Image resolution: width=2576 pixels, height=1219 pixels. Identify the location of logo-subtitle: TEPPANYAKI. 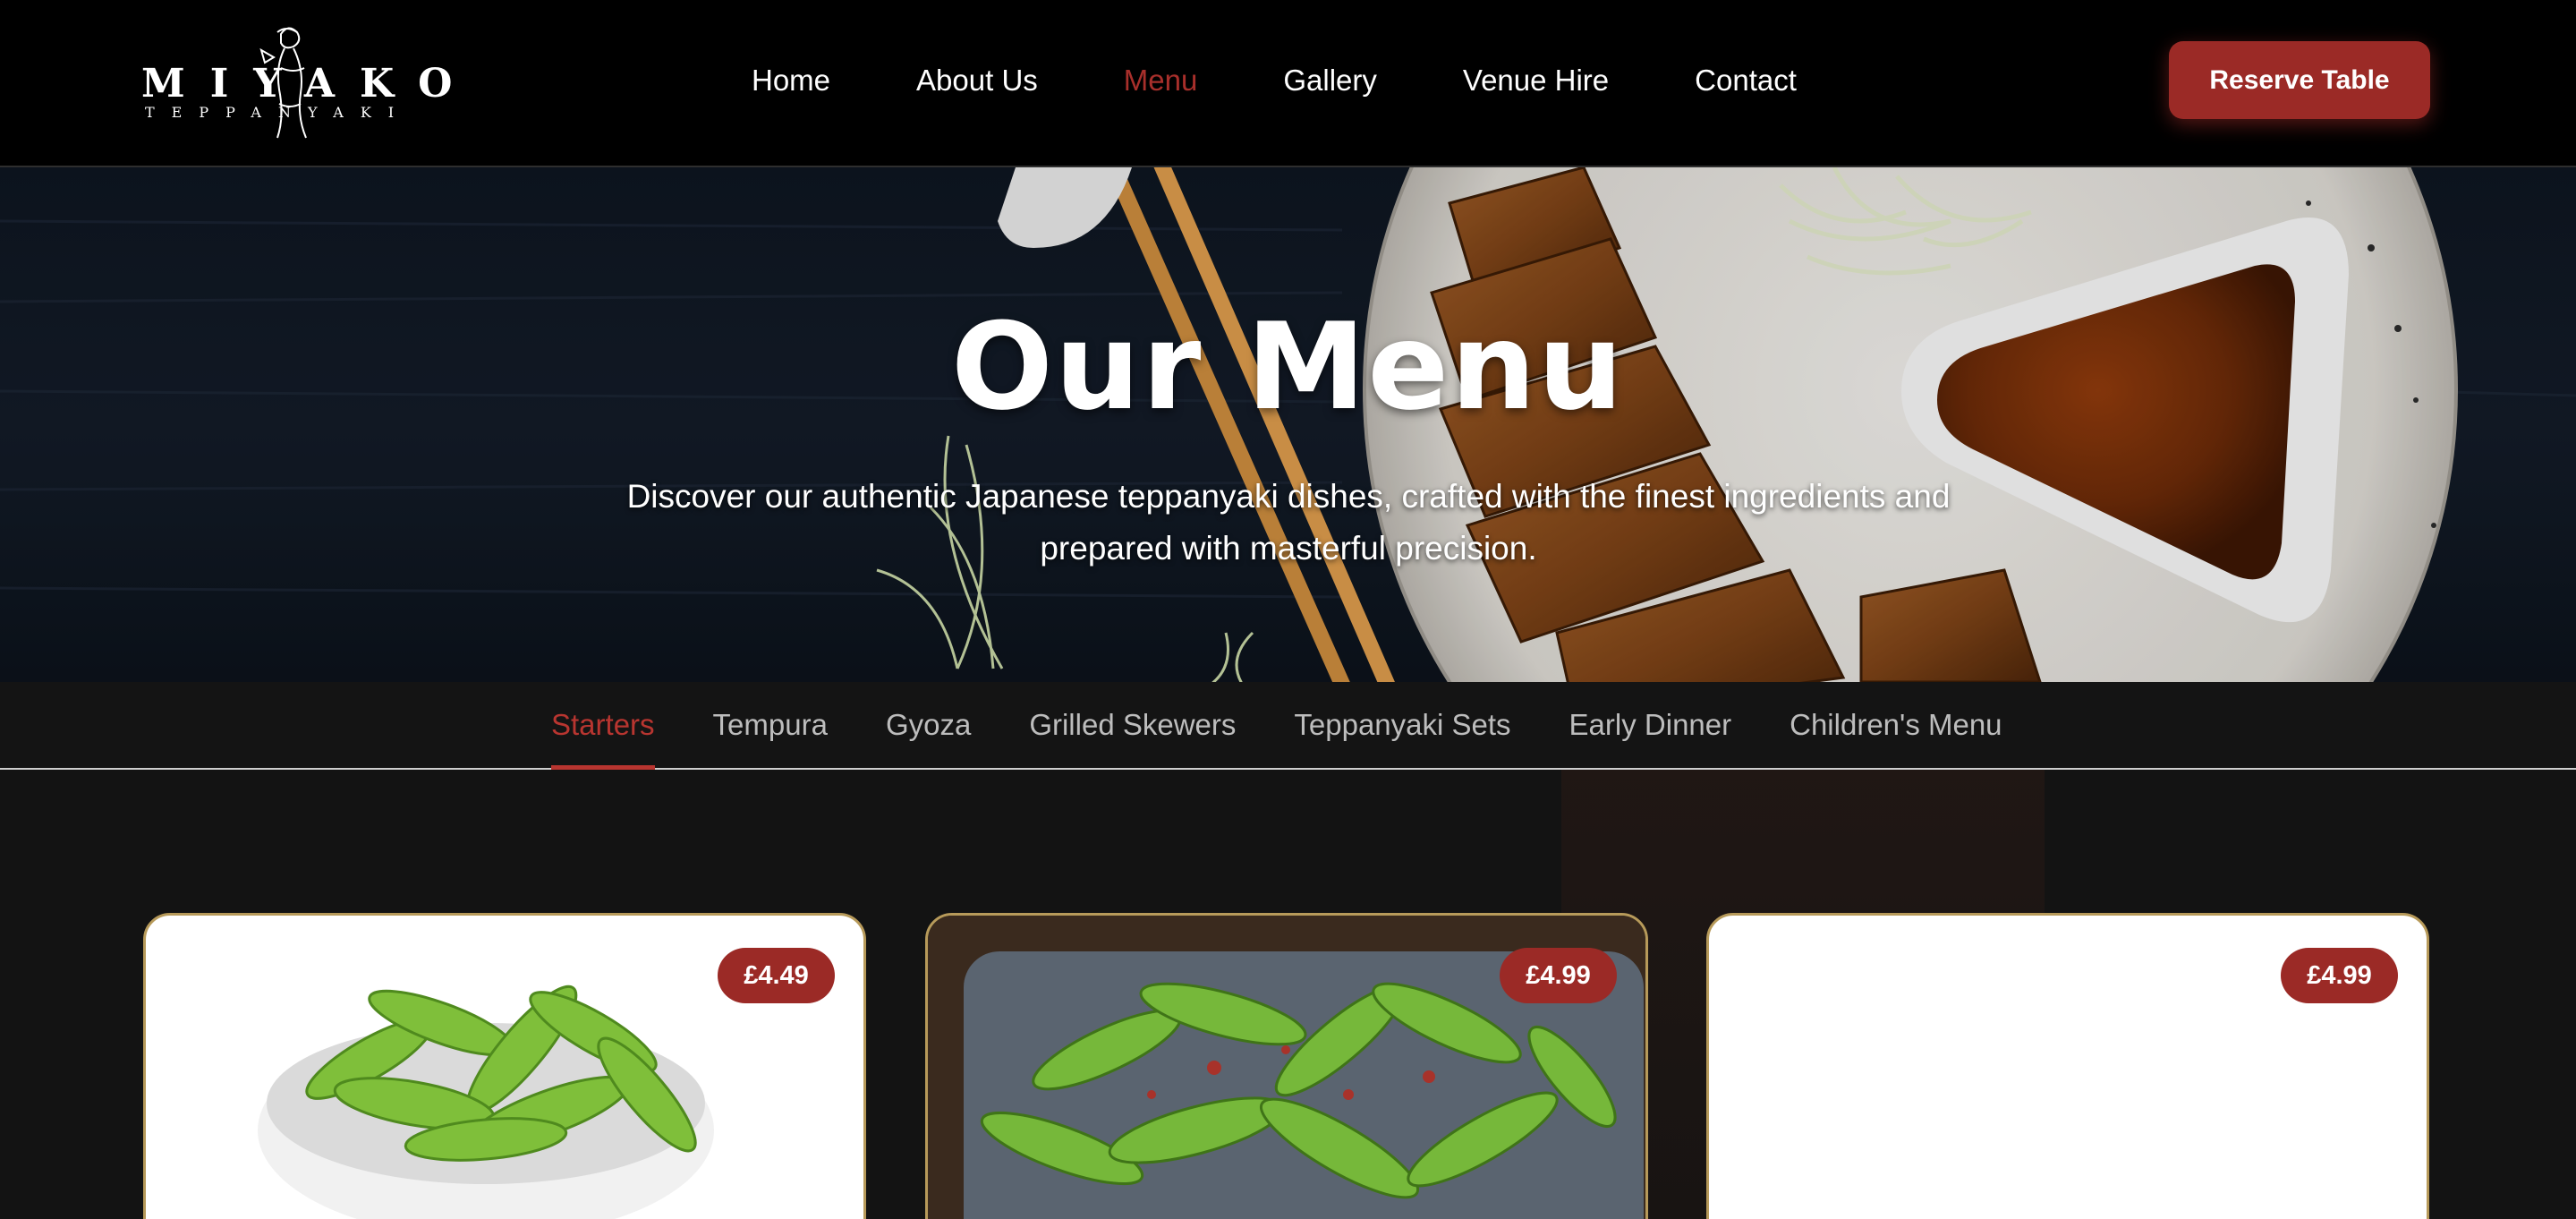
(278, 112).